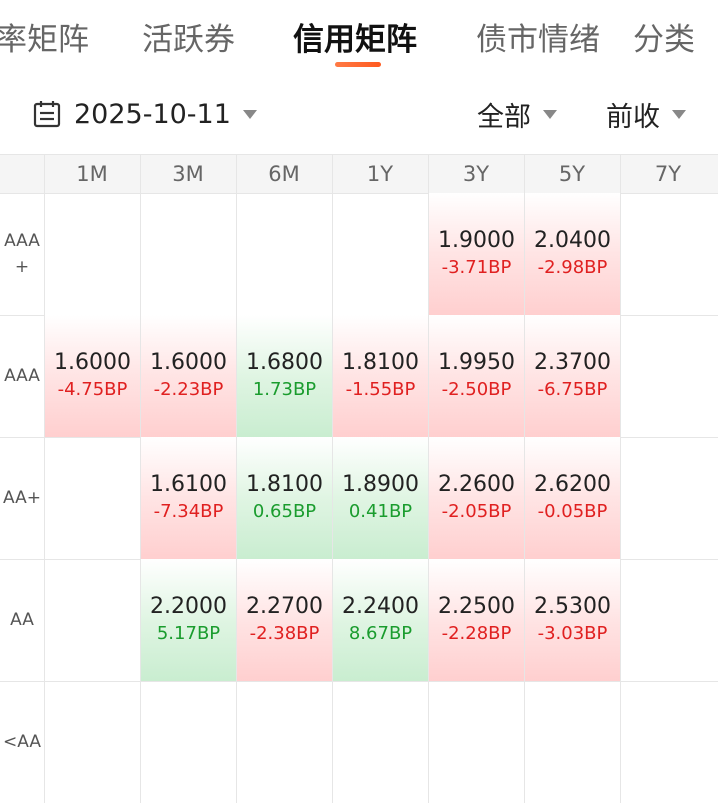  I want to click on yield-value: 1.9950, so click(476, 362).